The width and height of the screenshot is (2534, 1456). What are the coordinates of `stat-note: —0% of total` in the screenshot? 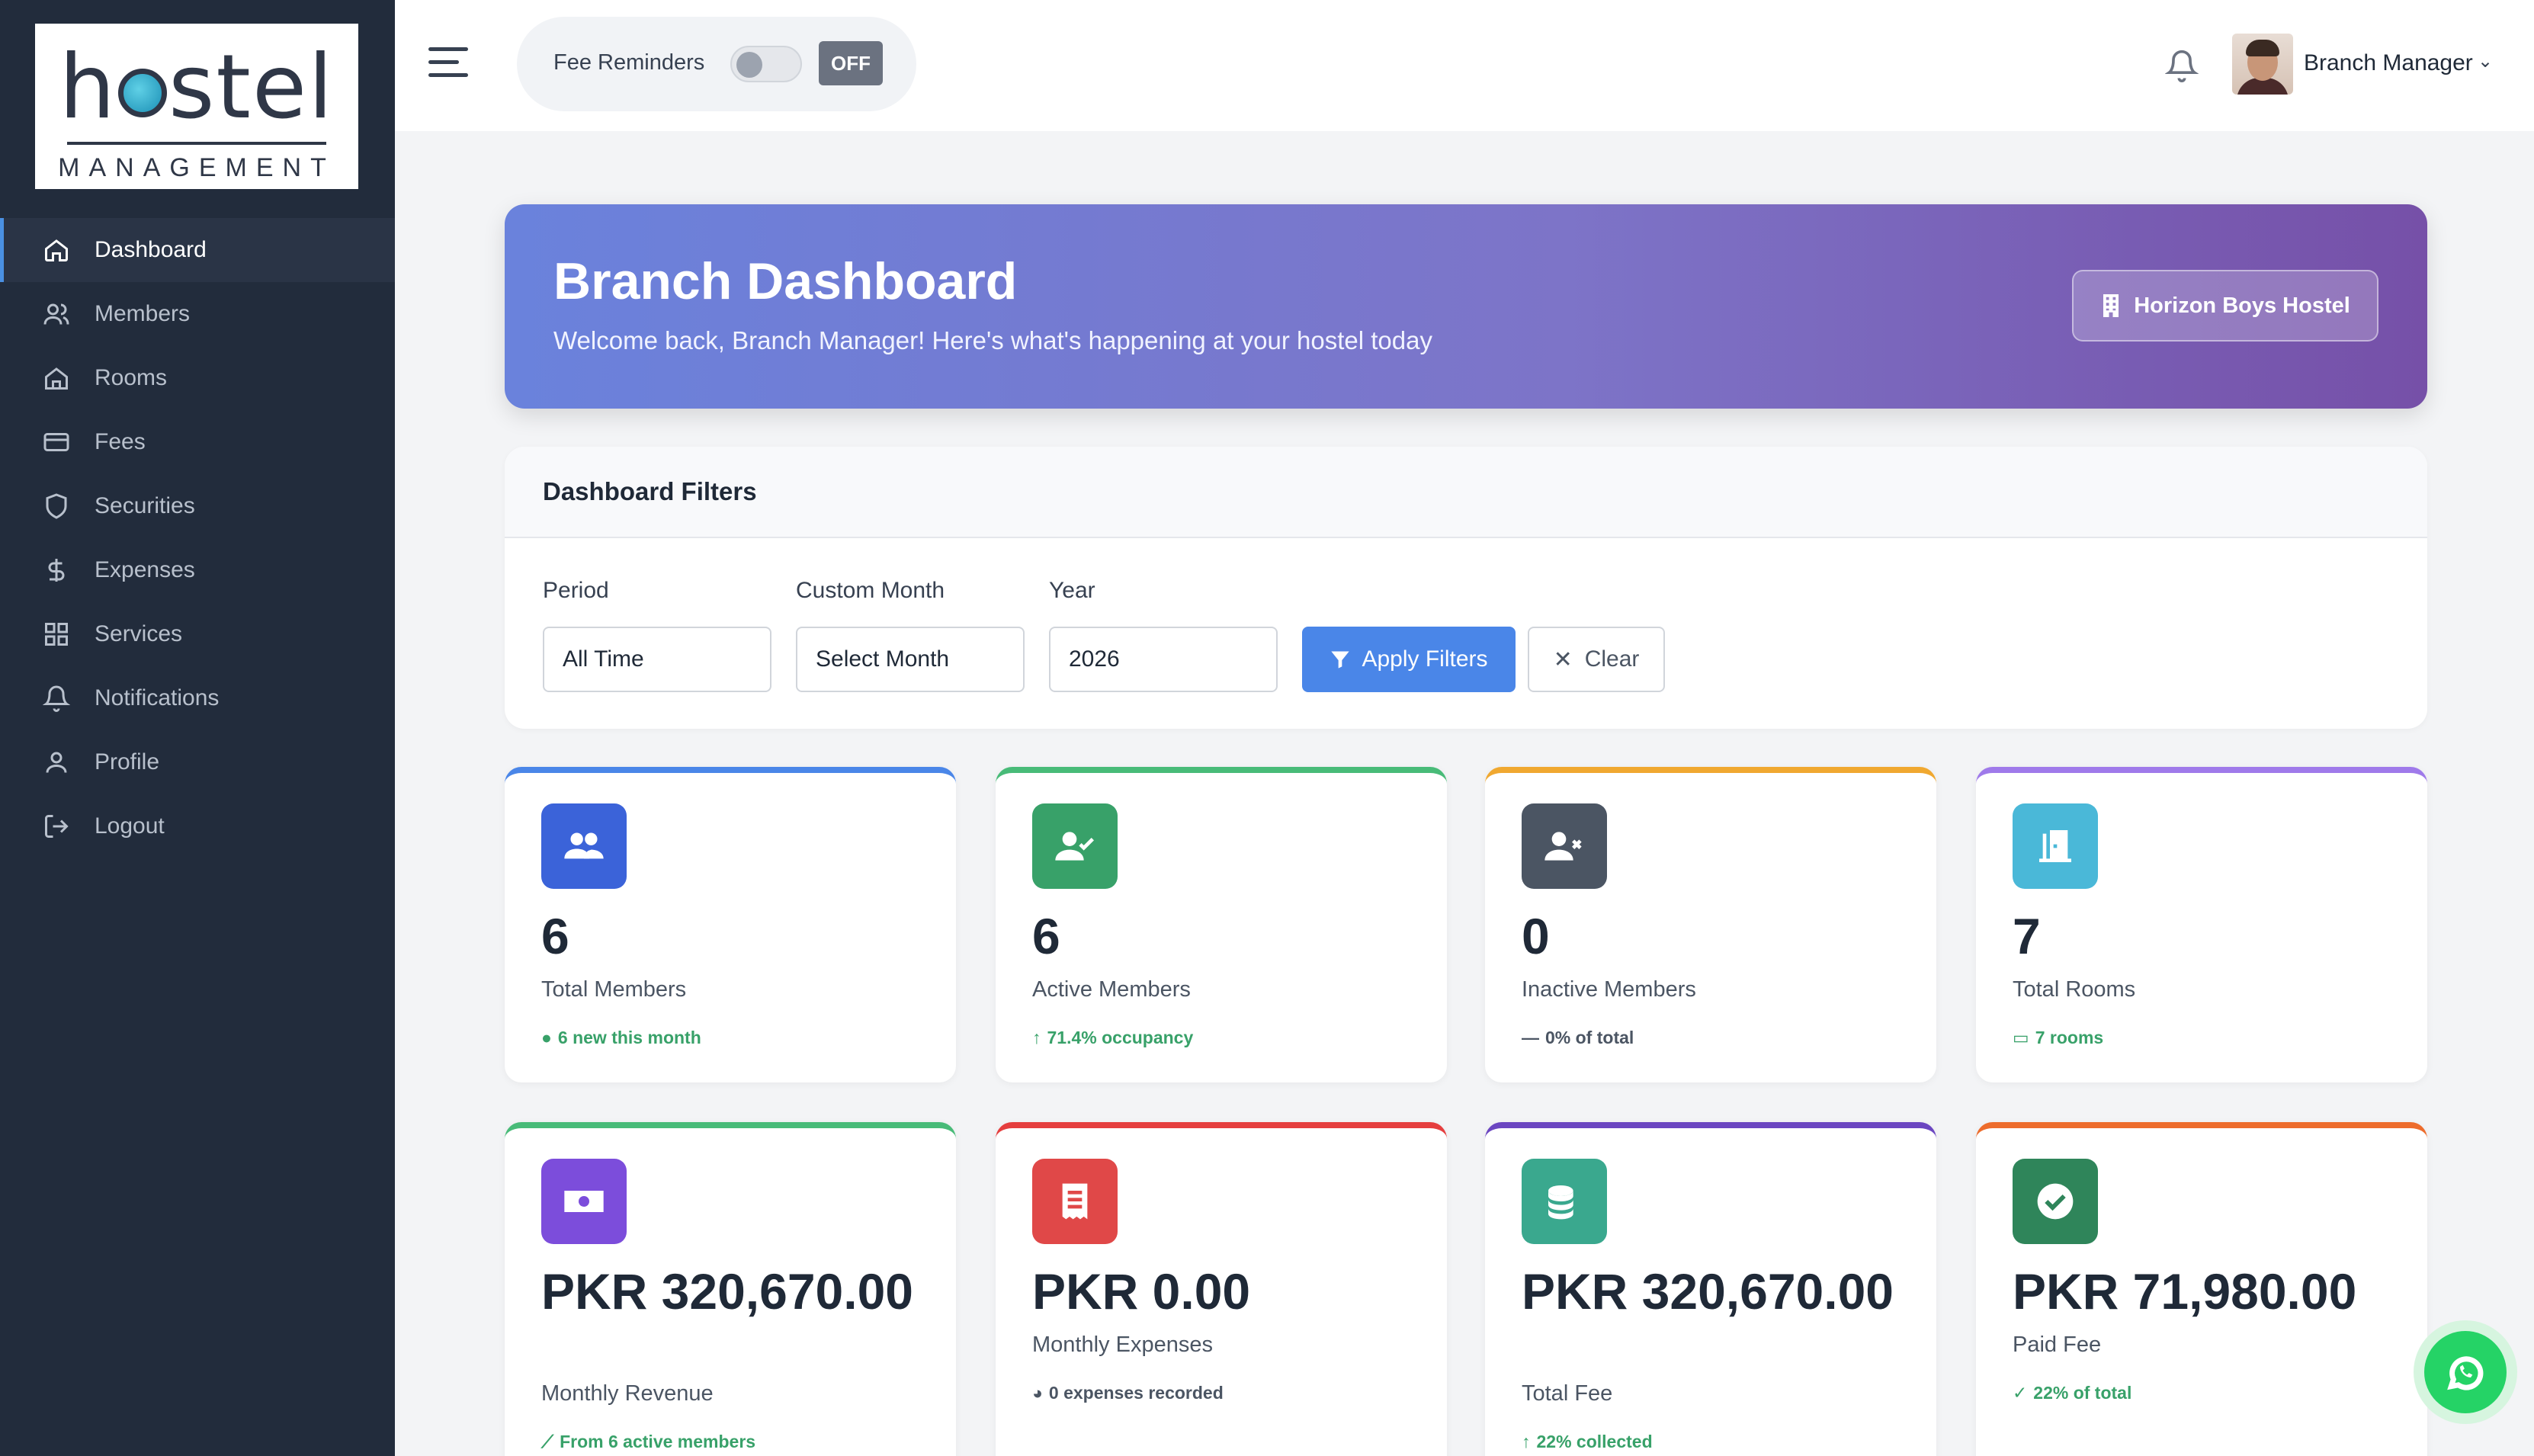 It's located at (1578, 1037).